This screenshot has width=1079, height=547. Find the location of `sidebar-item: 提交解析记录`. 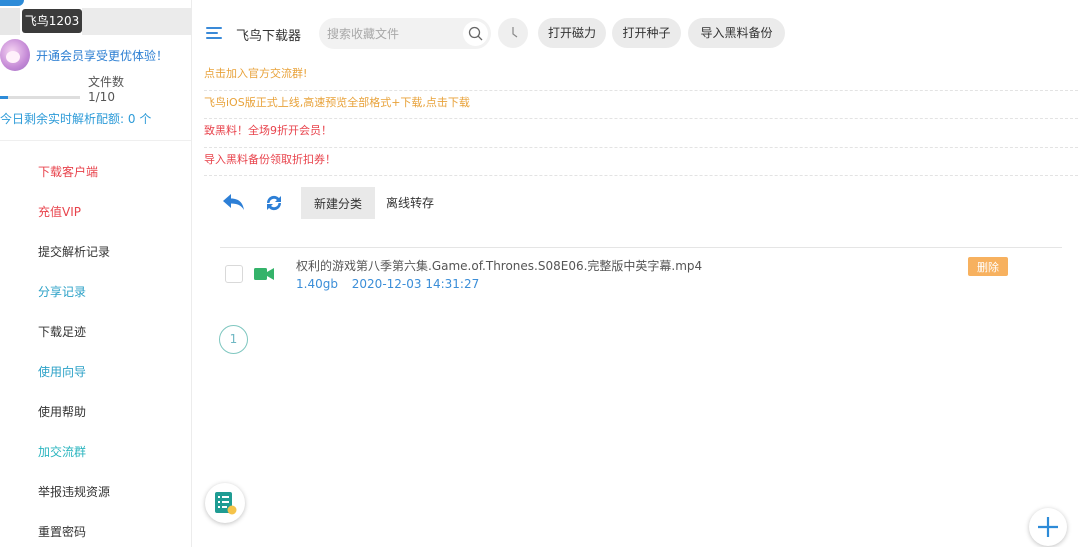

sidebar-item: 提交解析记录 is located at coordinates (95, 252).